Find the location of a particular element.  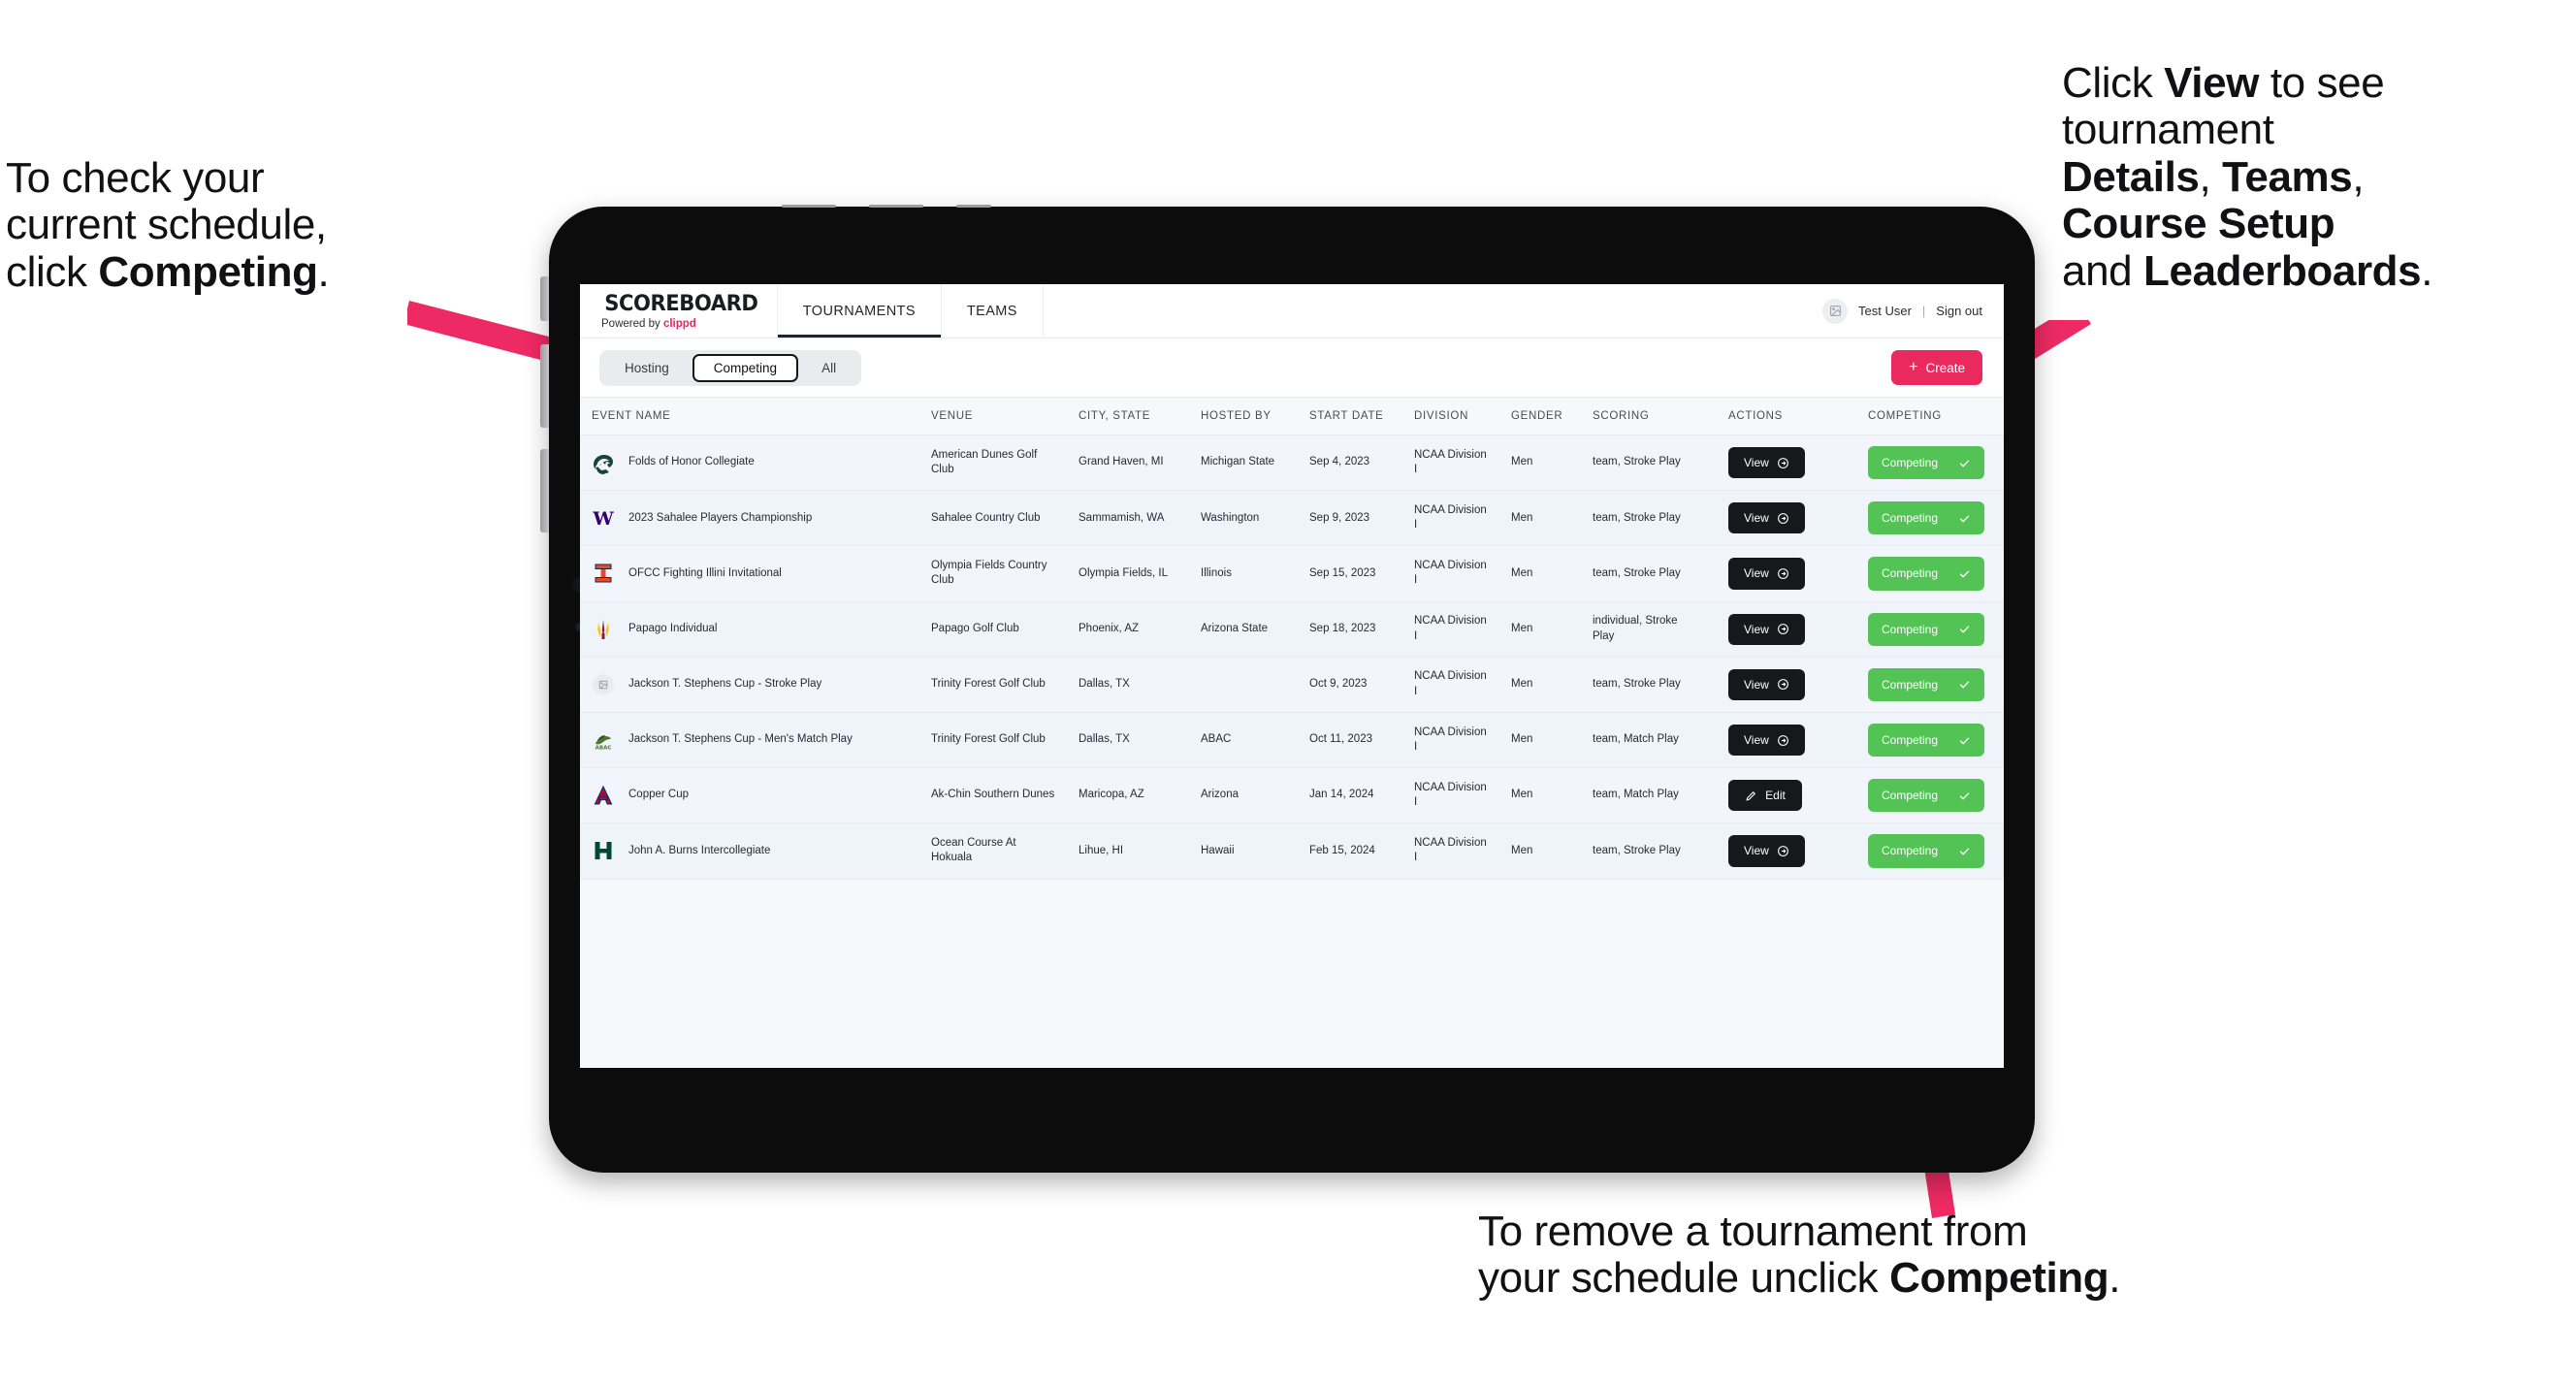

annotation-right-b2: Details is located at coordinates (2131, 176).